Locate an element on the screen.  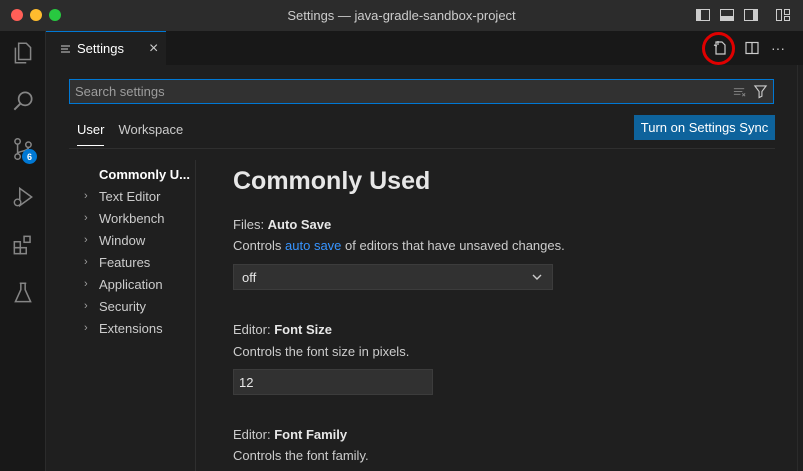
desc-text: Controls is located at coordinates (259, 245).